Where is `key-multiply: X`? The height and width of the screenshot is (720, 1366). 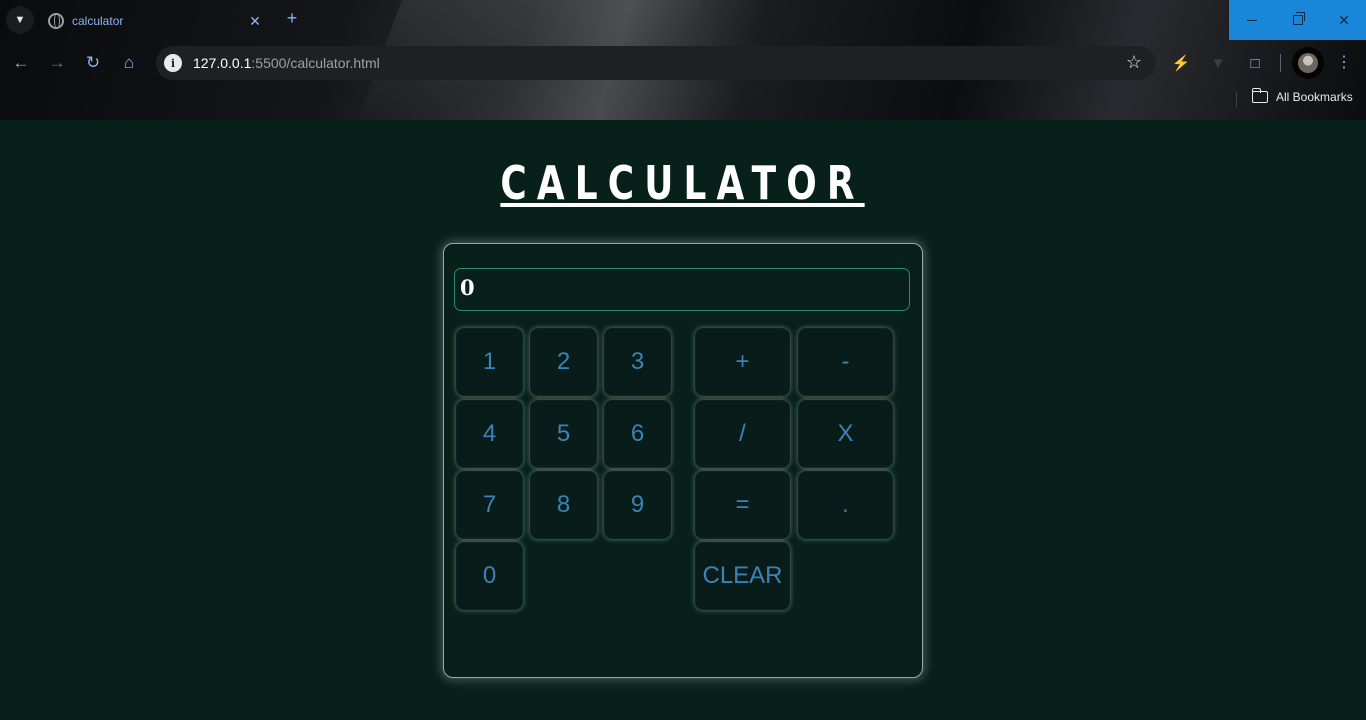
key-multiply: X is located at coordinates (845, 434).